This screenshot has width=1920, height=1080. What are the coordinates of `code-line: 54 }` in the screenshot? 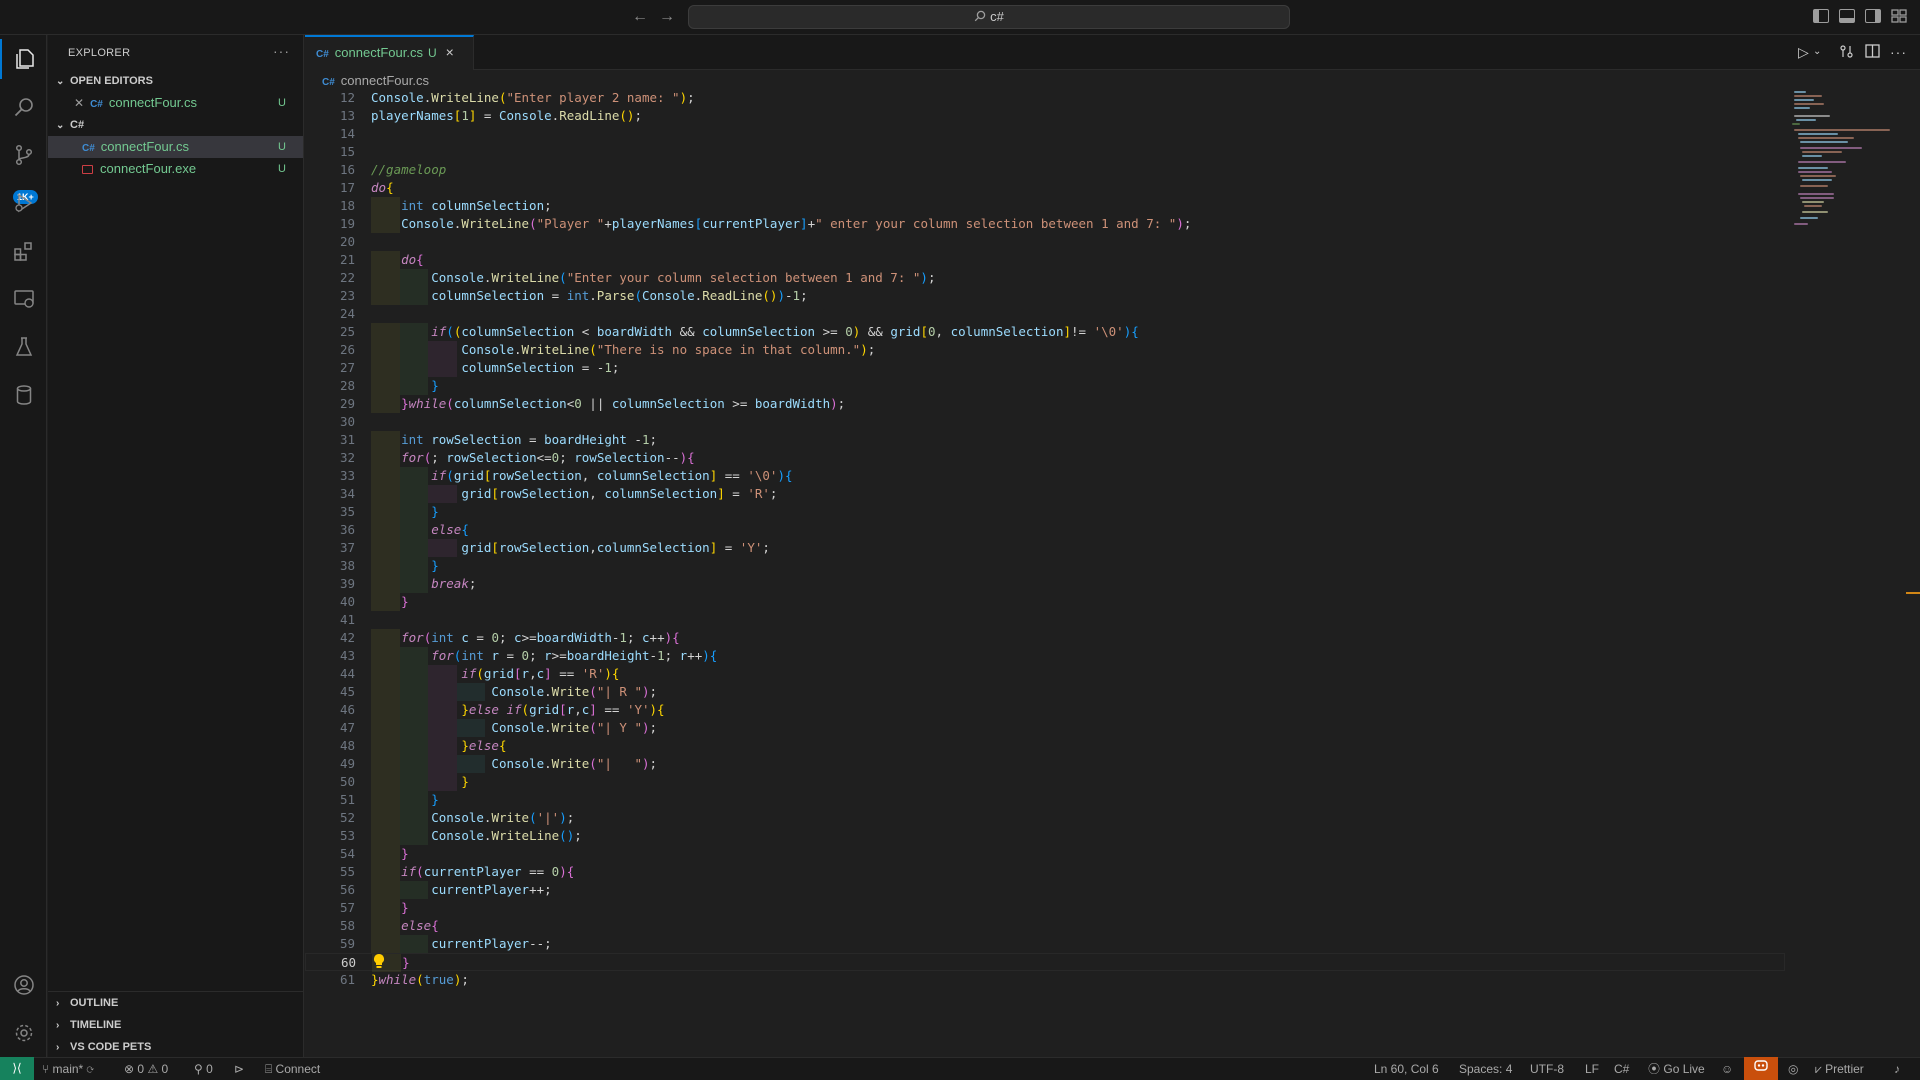 It's located at (494, 854).